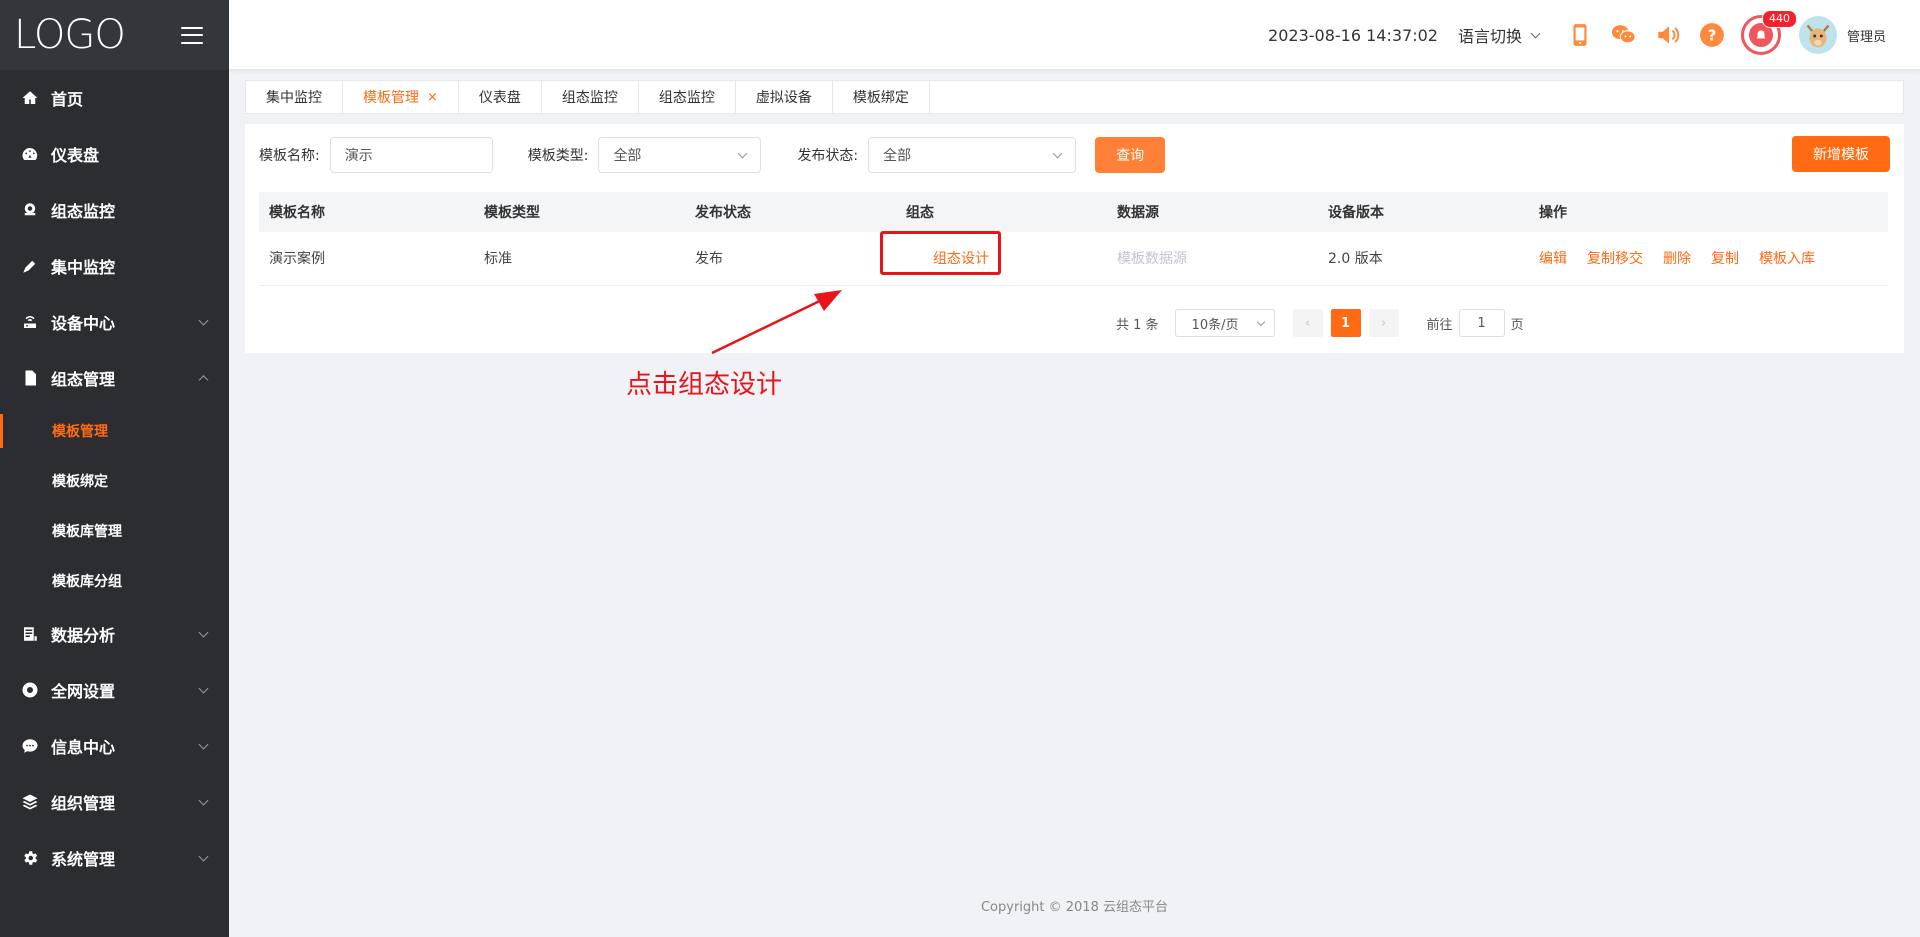 Image resolution: width=1920 pixels, height=937 pixels. I want to click on sidebar-item-system-manage: 系统管理, so click(114, 858).